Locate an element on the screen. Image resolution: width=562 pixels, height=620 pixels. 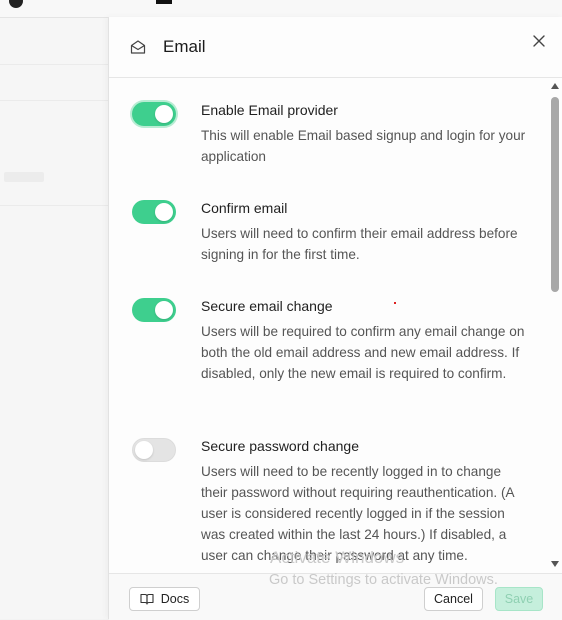
cancel-button-label: Cancel is located at coordinates (453, 599).